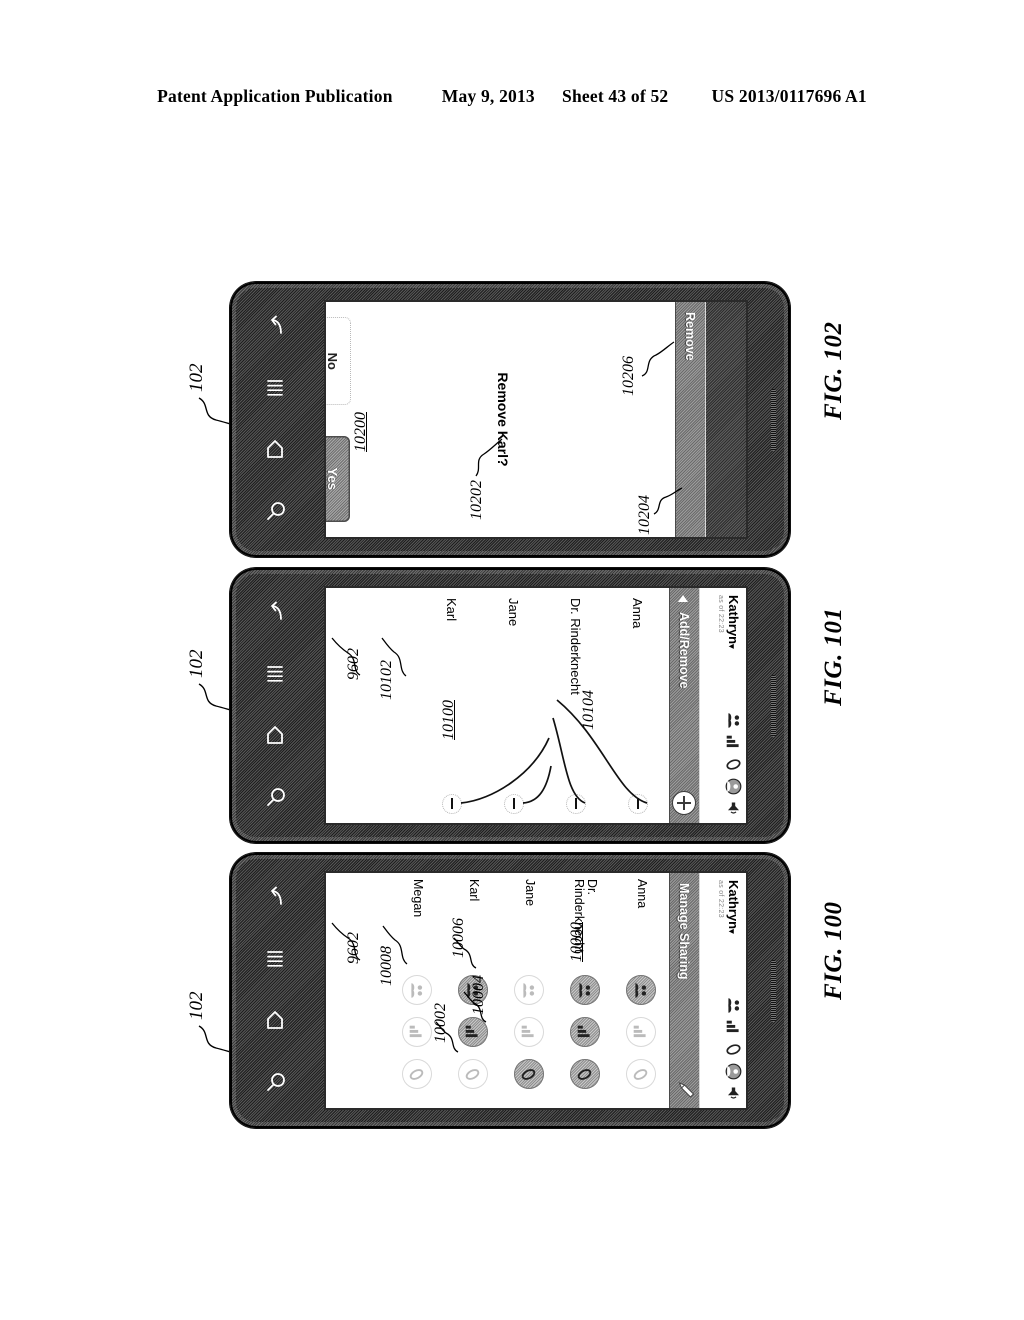 The image size is (1024, 1320). Describe the element at coordinates (275, 990) in the screenshot. I see `nav-bar-fig100` at that location.